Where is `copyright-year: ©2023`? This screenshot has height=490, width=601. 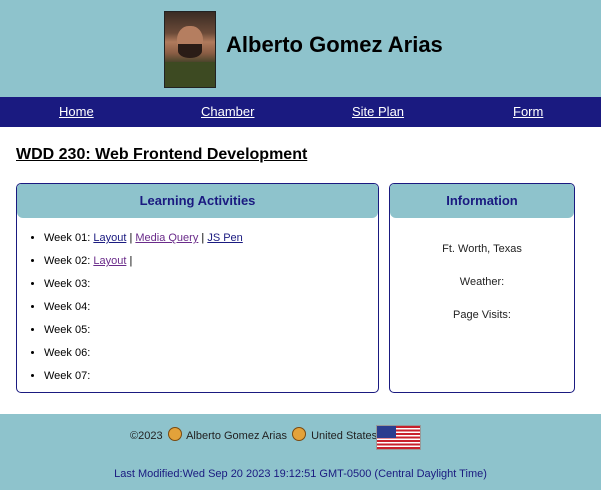 copyright-year: ©2023 is located at coordinates (146, 436).